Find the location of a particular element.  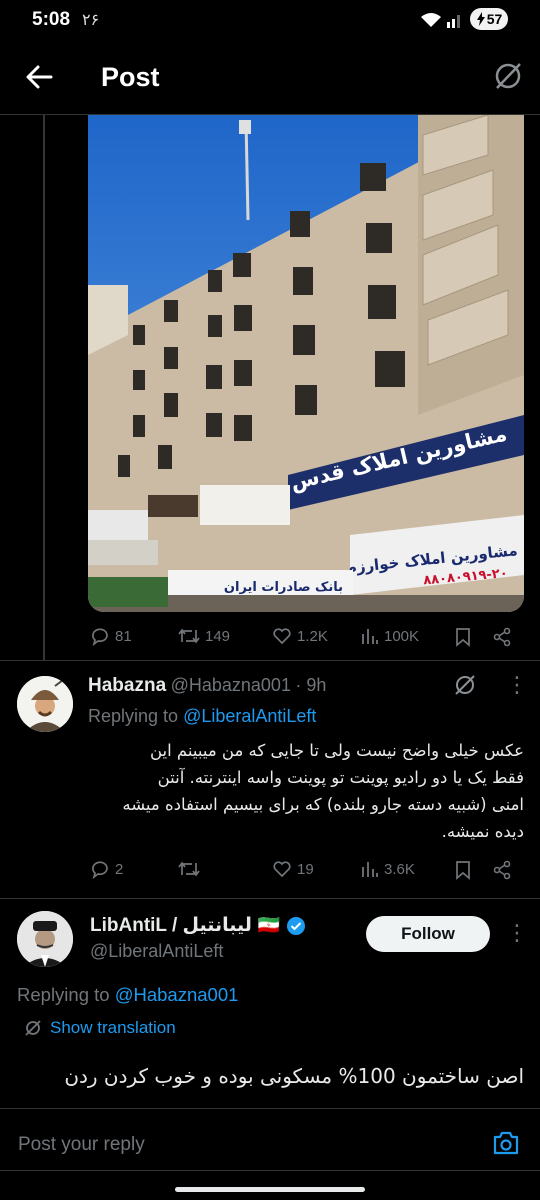

charging-icon is located at coordinates (480, 19).